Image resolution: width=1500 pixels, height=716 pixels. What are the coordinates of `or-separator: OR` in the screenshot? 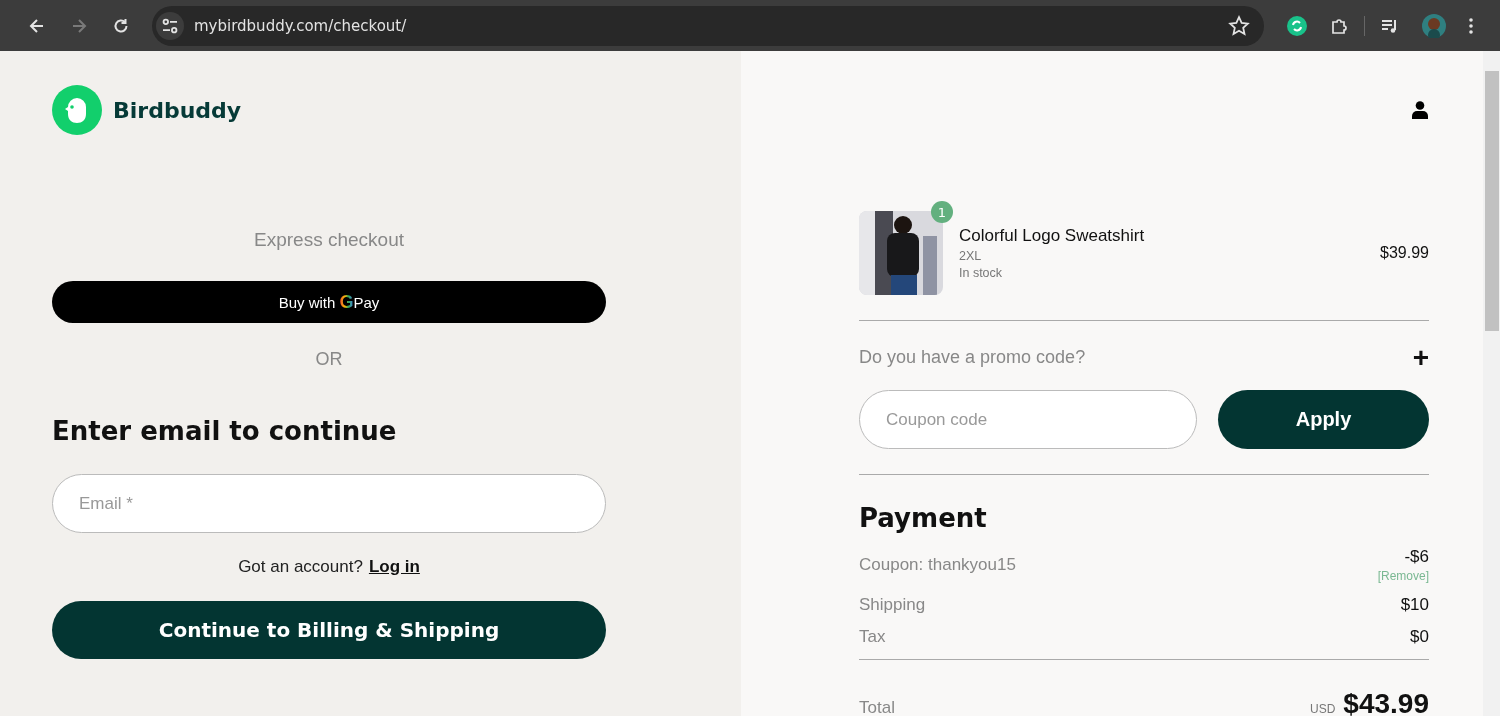 It's located at (329, 359).